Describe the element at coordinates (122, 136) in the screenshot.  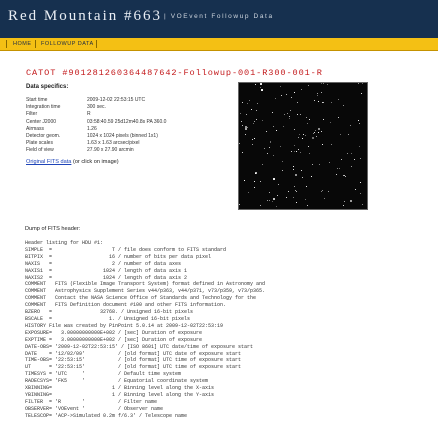
I see `detail-value: 1024 x 1024 pixels (binned 1x1)` at that location.